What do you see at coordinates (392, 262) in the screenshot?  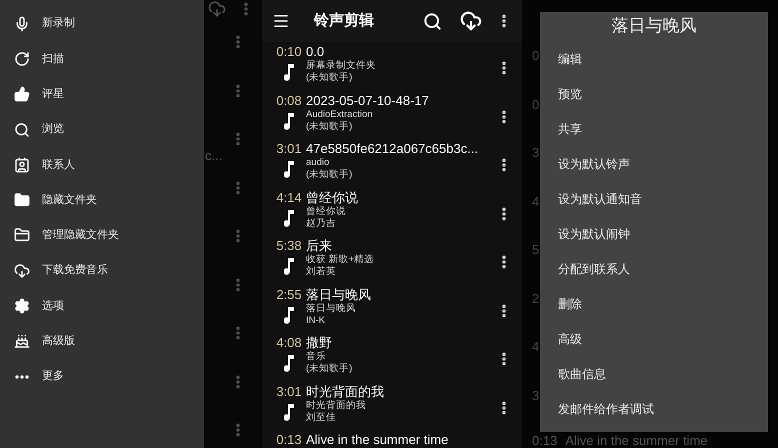 I see `song-row: 5:38 后来 收获 新歌+精选 刘若英` at bounding box center [392, 262].